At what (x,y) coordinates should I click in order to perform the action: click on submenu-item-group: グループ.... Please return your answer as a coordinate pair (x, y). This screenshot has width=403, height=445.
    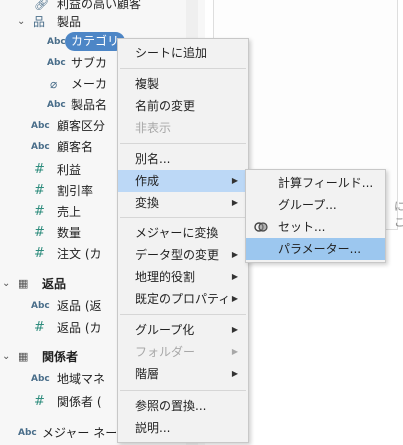
    Looking at the image, I should click on (315, 205).